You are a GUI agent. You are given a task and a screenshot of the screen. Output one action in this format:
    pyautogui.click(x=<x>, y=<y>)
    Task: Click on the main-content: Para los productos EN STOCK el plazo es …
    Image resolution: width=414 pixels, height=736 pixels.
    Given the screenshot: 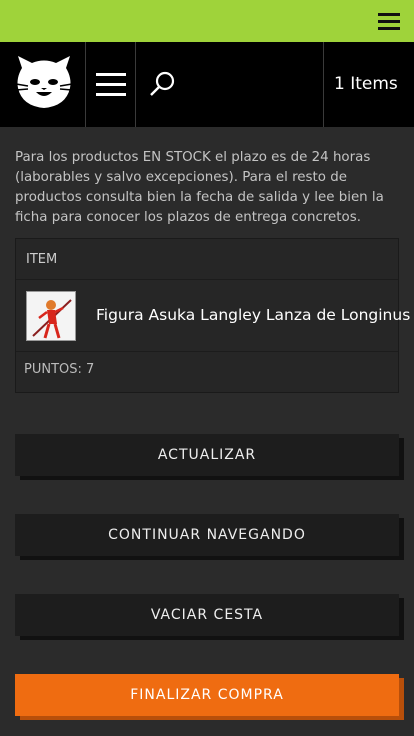 What is the action you would take?
    pyautogui.click(x=207, y=188)
    